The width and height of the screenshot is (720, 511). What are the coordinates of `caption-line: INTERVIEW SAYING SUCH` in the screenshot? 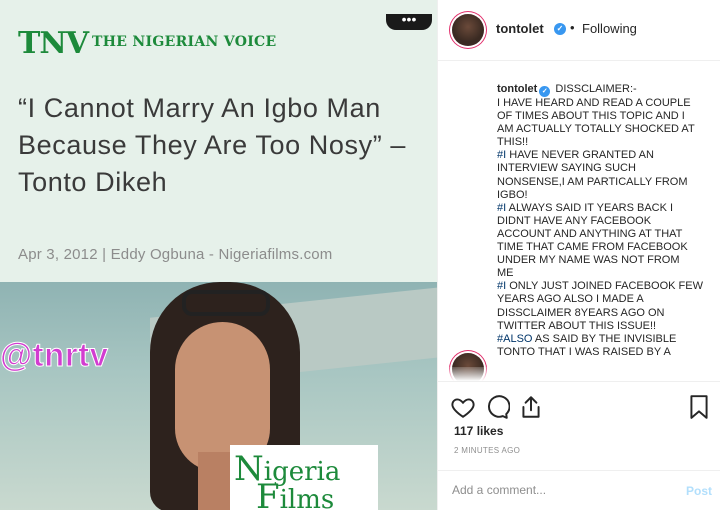 It's located at (566, 168).